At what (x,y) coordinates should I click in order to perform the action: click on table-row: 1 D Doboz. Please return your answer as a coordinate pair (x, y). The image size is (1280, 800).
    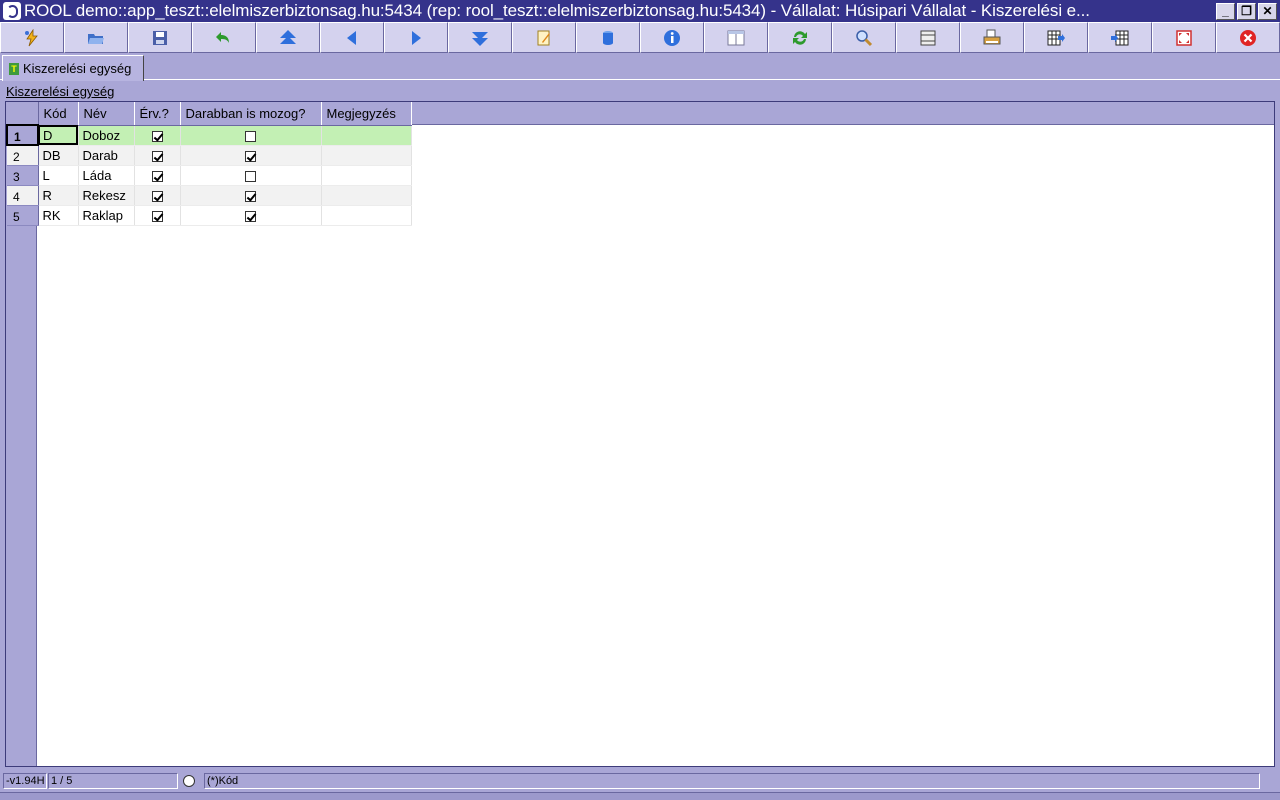
    Looking at the image, I should click on (209, 135).